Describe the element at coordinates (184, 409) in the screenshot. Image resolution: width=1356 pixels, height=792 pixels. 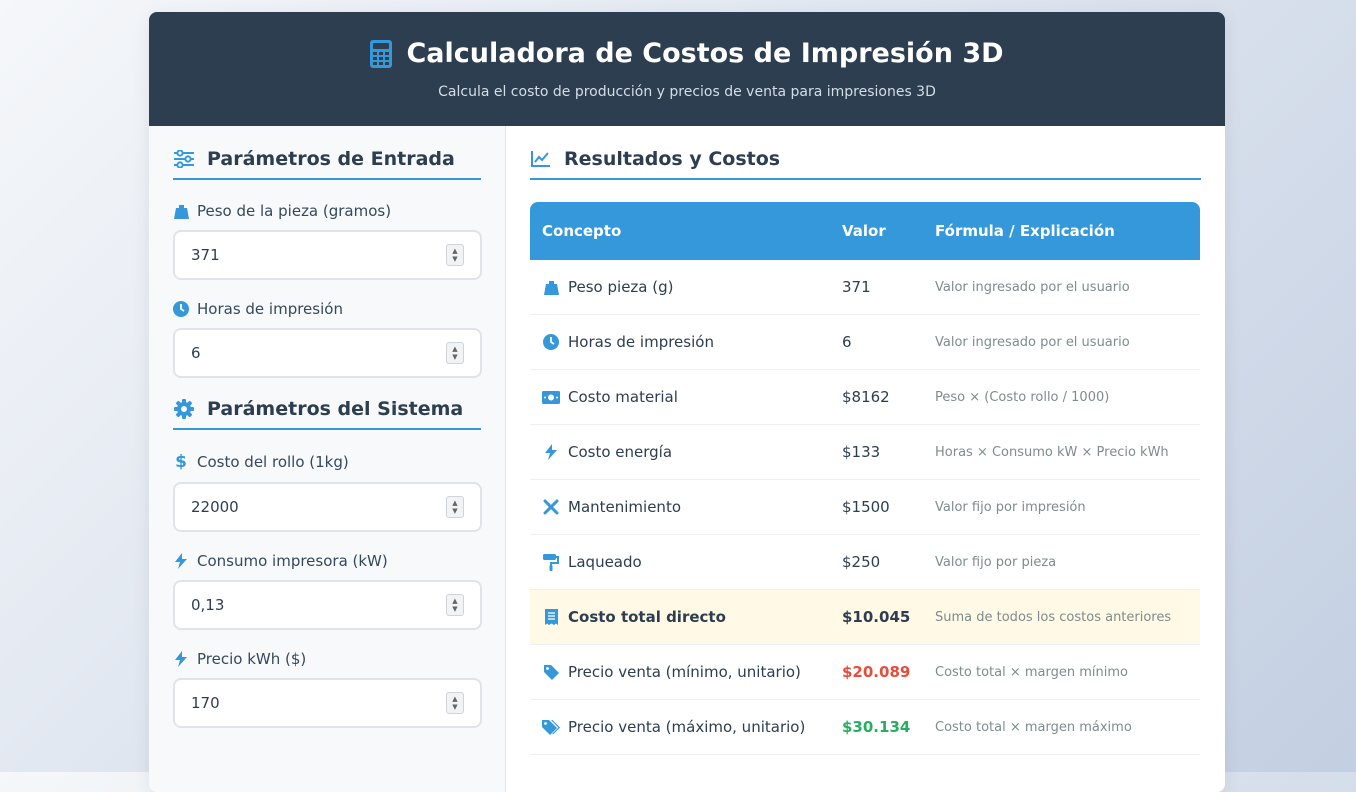
I see `gear-icon` at that location.